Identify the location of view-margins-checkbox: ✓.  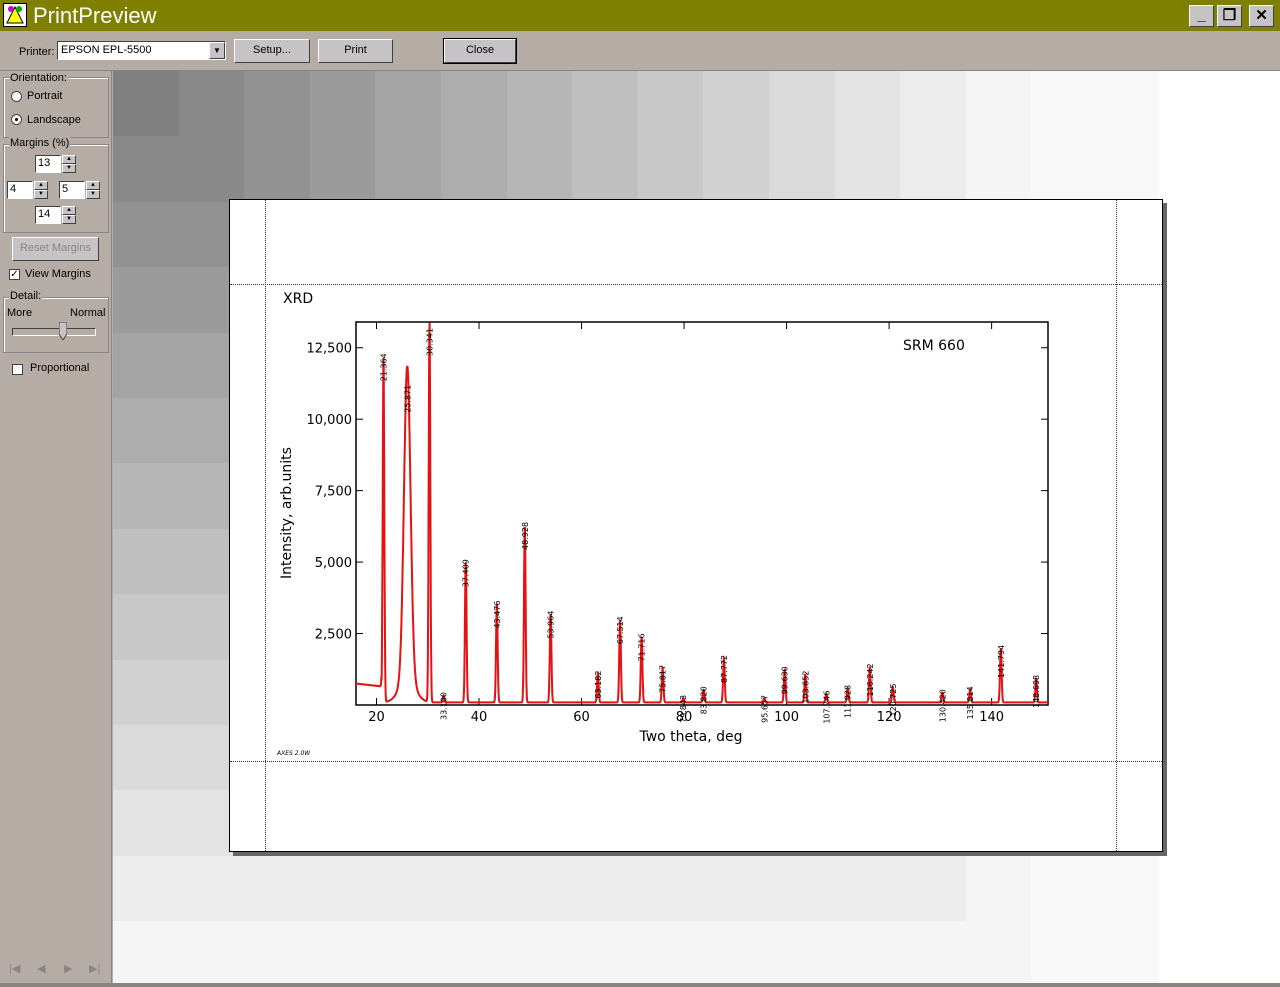
(14, 274).